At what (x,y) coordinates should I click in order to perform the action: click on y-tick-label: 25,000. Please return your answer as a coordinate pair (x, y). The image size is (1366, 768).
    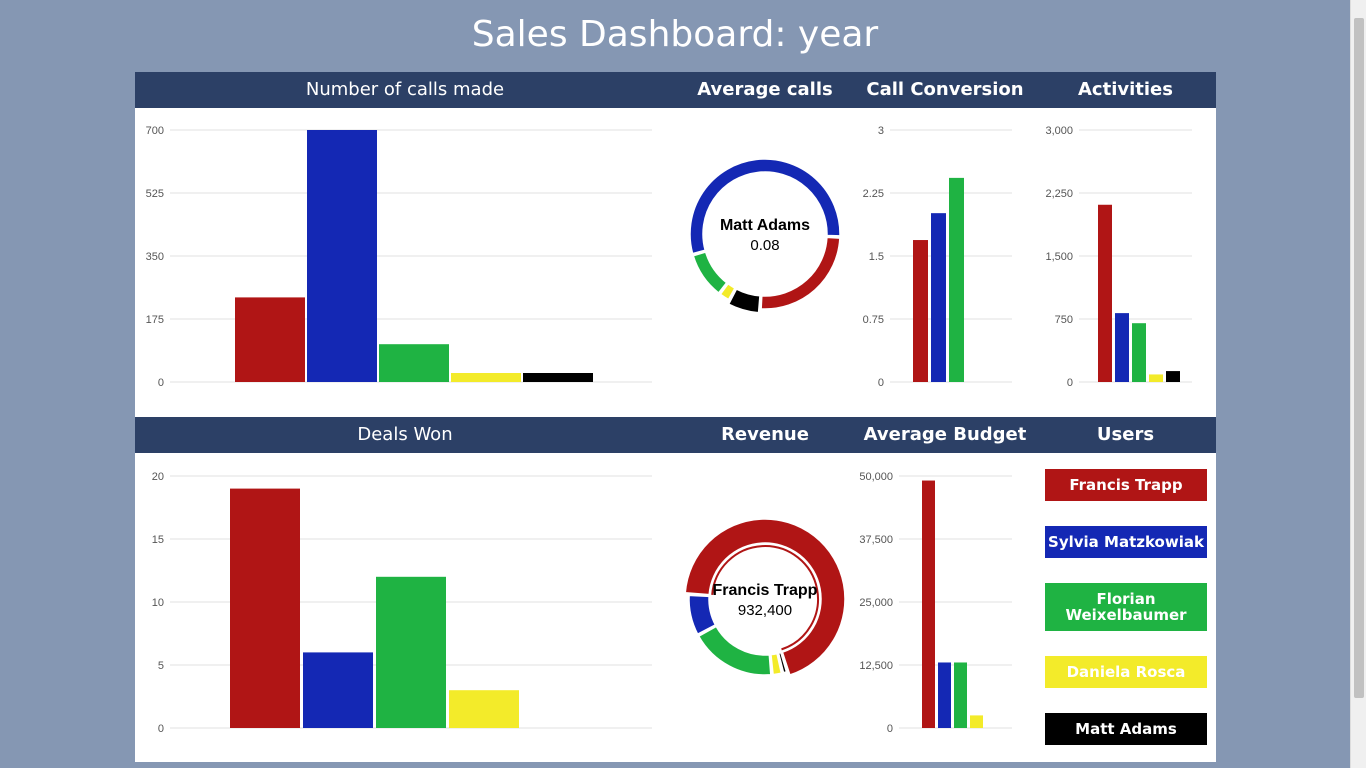
    Looking at the image, I should click on (876, 603).